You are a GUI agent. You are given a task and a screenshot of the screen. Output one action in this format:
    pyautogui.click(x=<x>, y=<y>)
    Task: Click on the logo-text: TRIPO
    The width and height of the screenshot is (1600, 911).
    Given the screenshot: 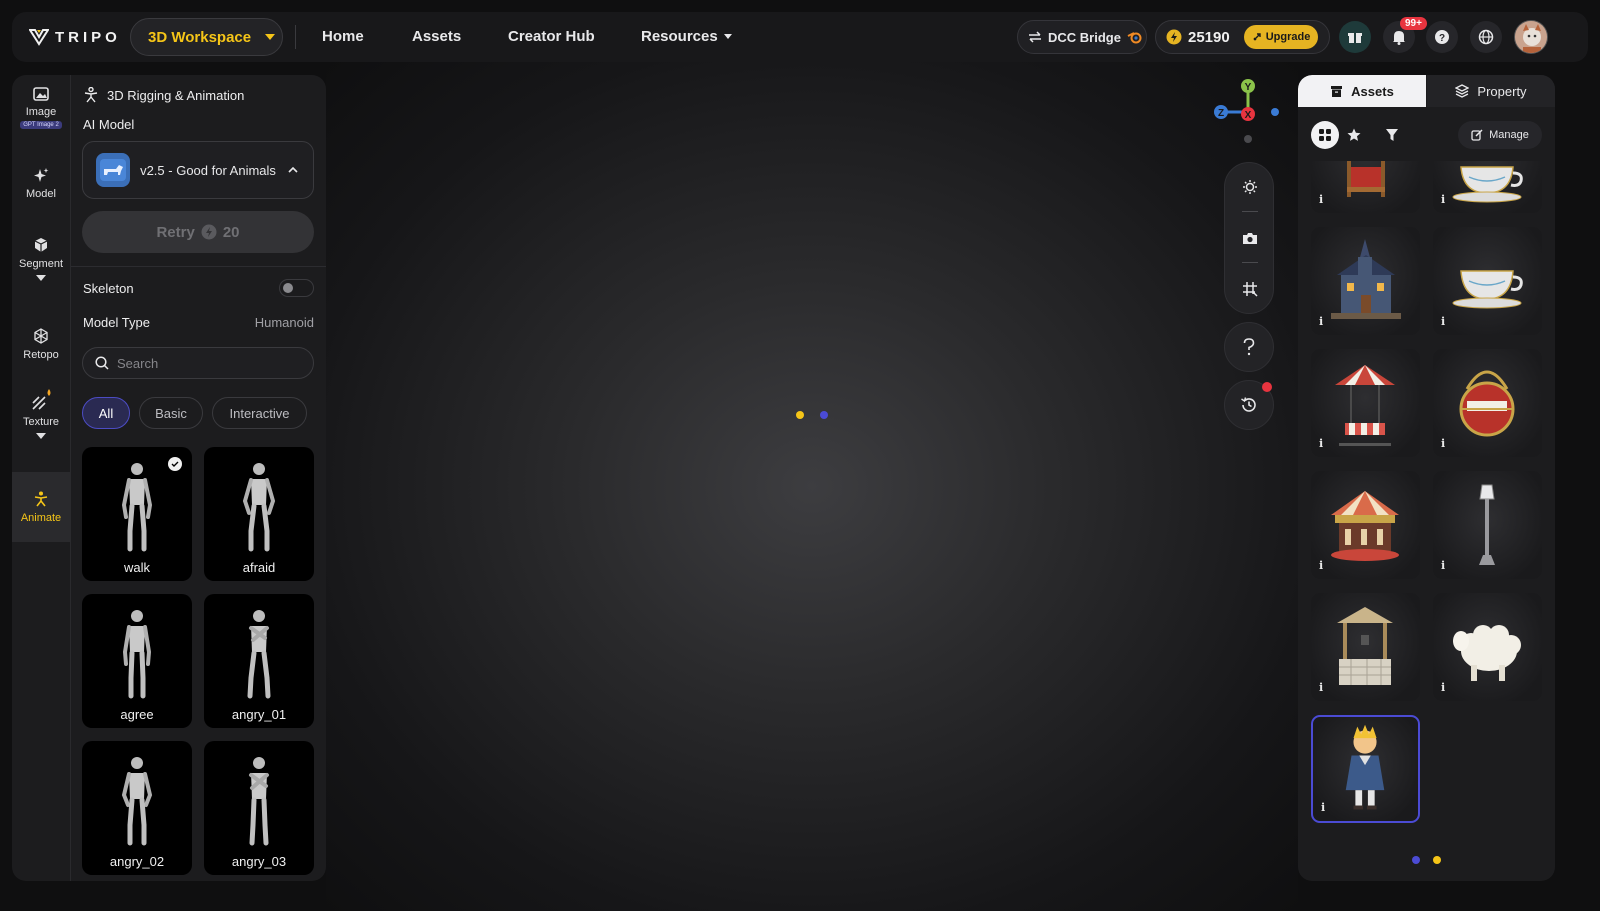 What is the action you would take?
    pyautogui.click(x=88, y=37)
    